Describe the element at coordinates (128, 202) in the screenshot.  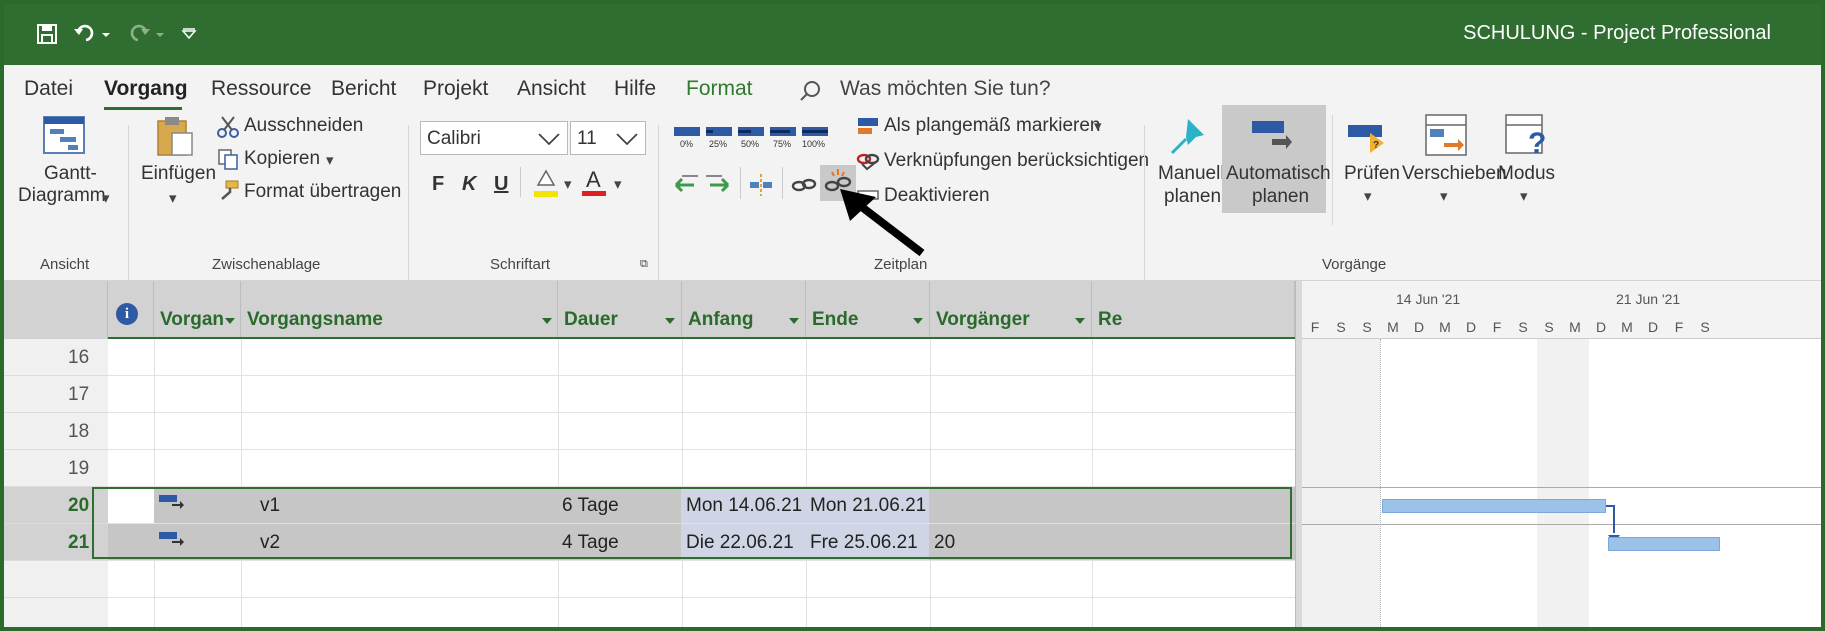
I see `group-separator` at that location.